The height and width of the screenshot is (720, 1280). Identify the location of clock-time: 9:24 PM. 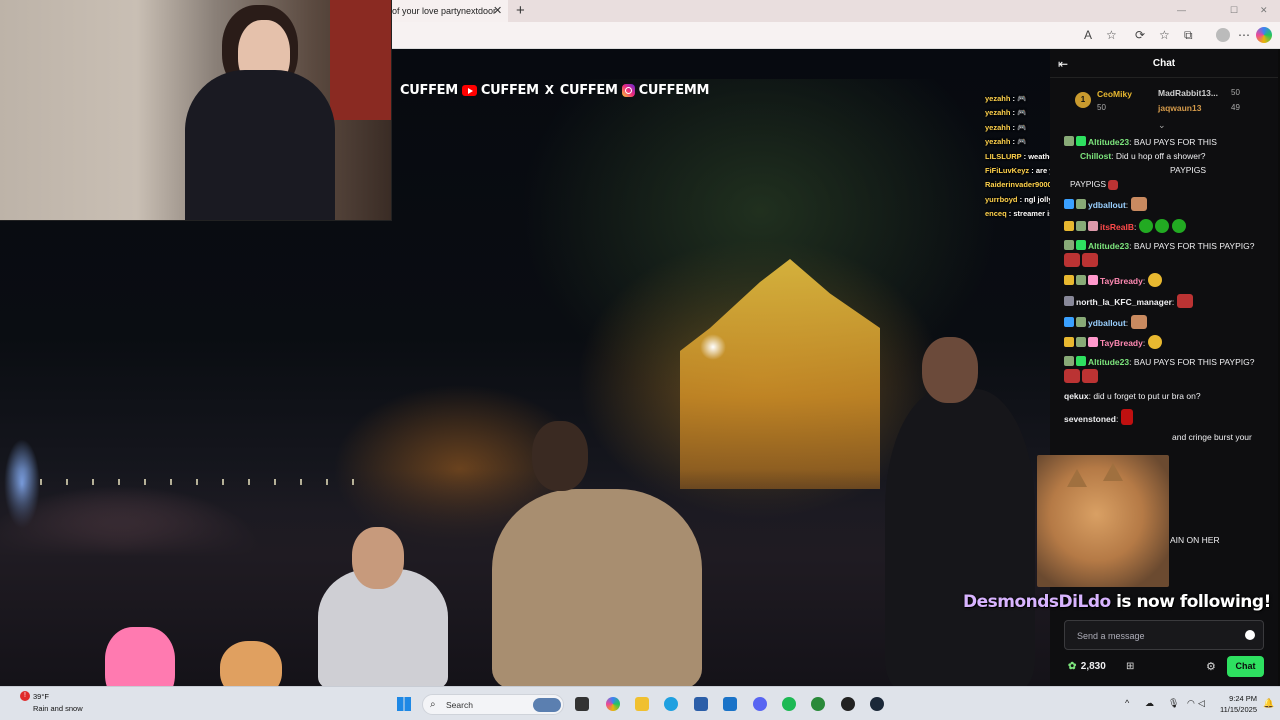
(1234, 698).